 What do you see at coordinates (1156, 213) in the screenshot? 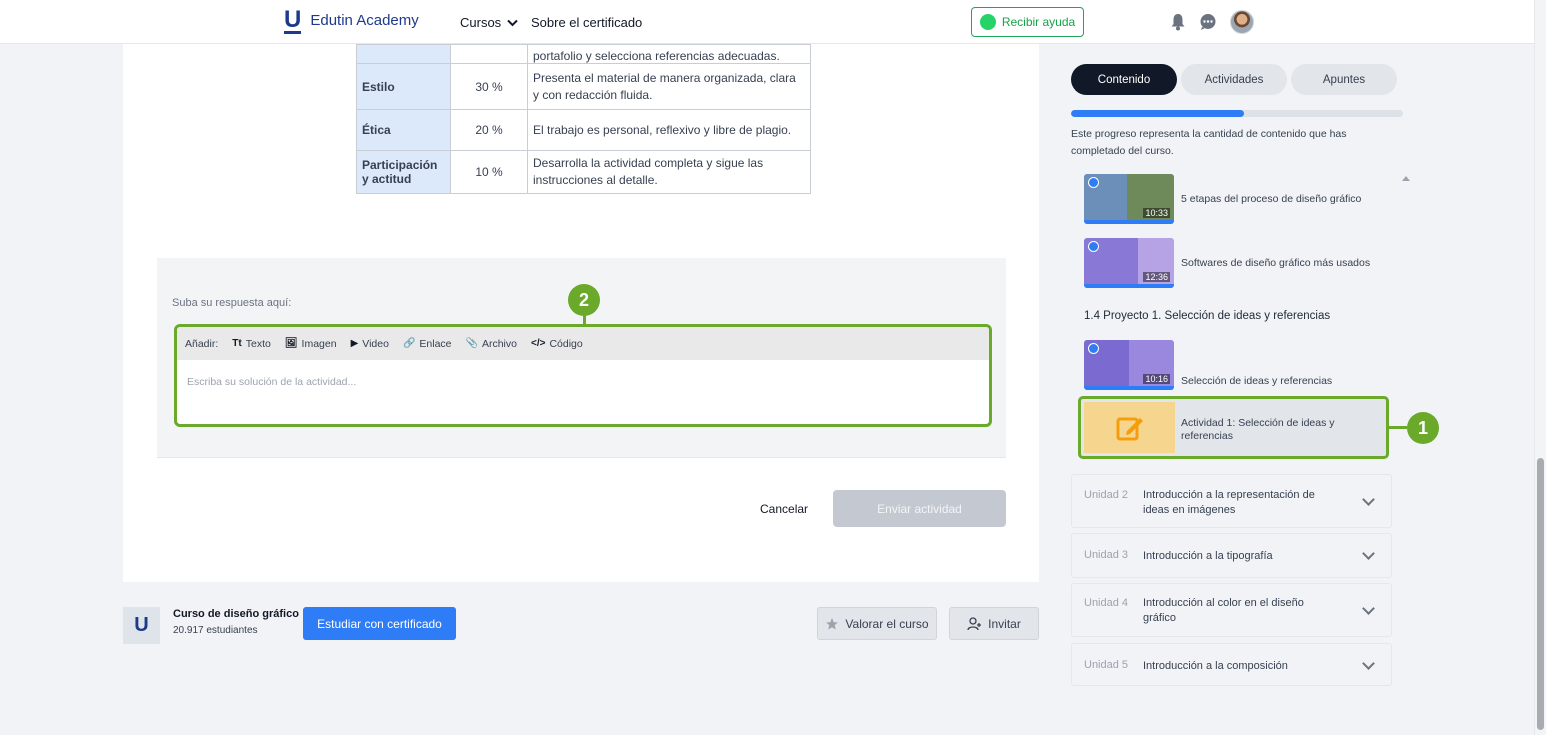
I see `lesson-duration: 10:33` at bounding box center [1156, 213].